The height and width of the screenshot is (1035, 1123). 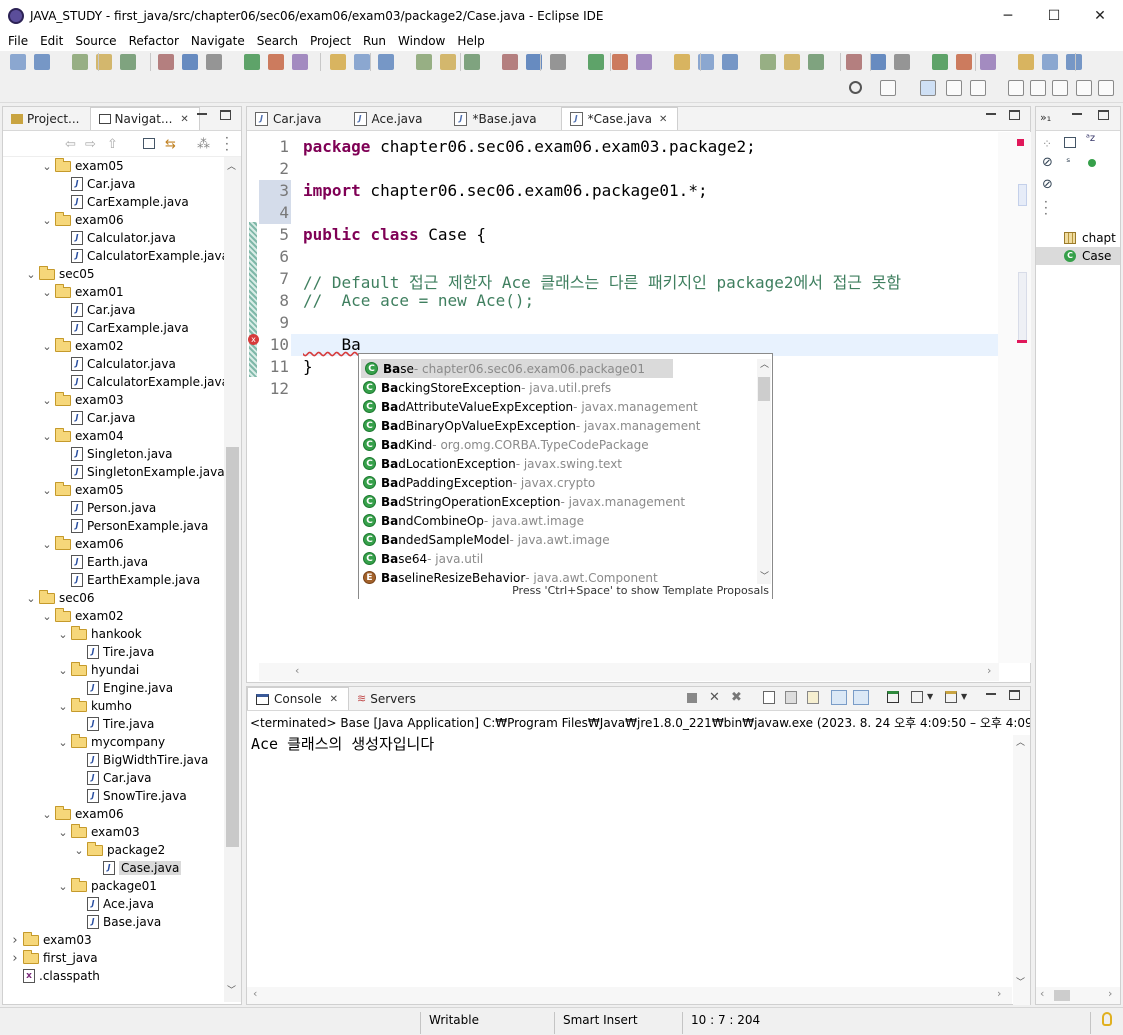 What do you see at coordinates (95, 41) in the screenshot?
I see `menu-source: Source` at bounding box center [95, 41].